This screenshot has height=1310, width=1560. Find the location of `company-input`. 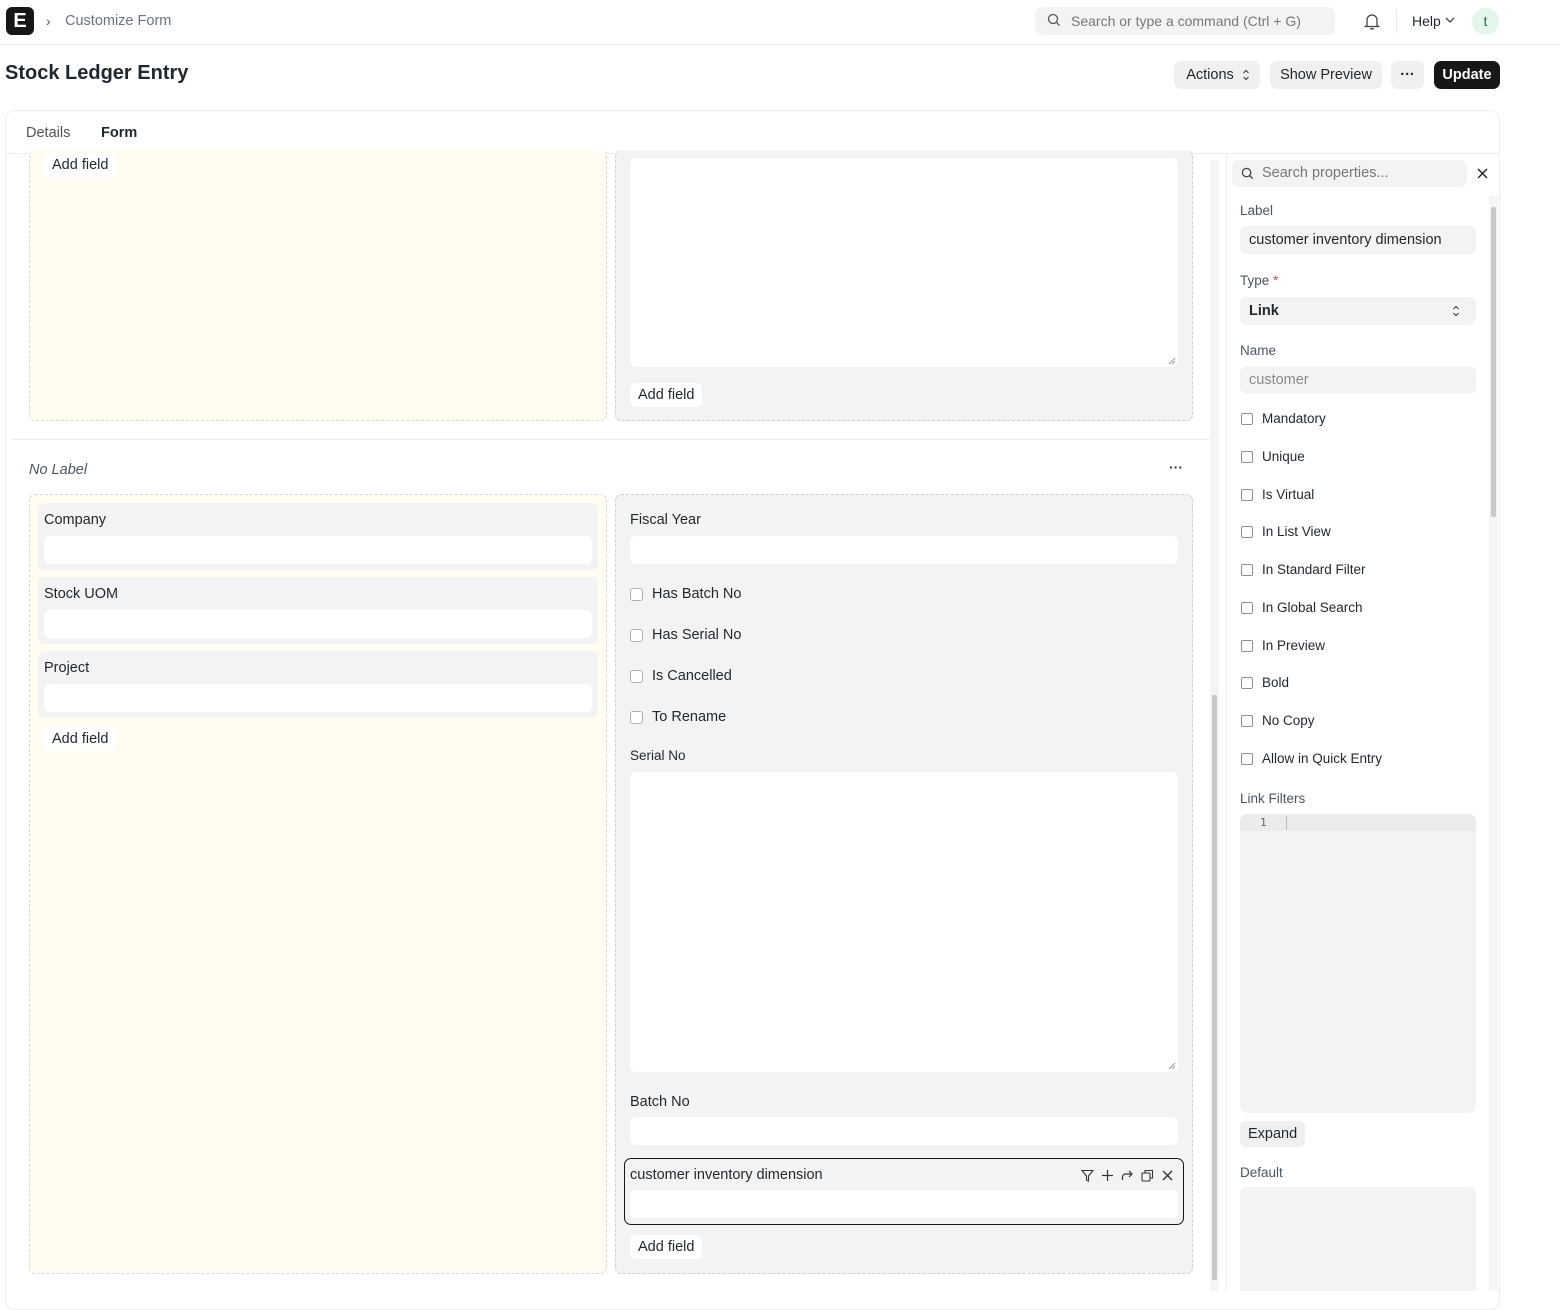

company-input is located at coordinates (318, 550).